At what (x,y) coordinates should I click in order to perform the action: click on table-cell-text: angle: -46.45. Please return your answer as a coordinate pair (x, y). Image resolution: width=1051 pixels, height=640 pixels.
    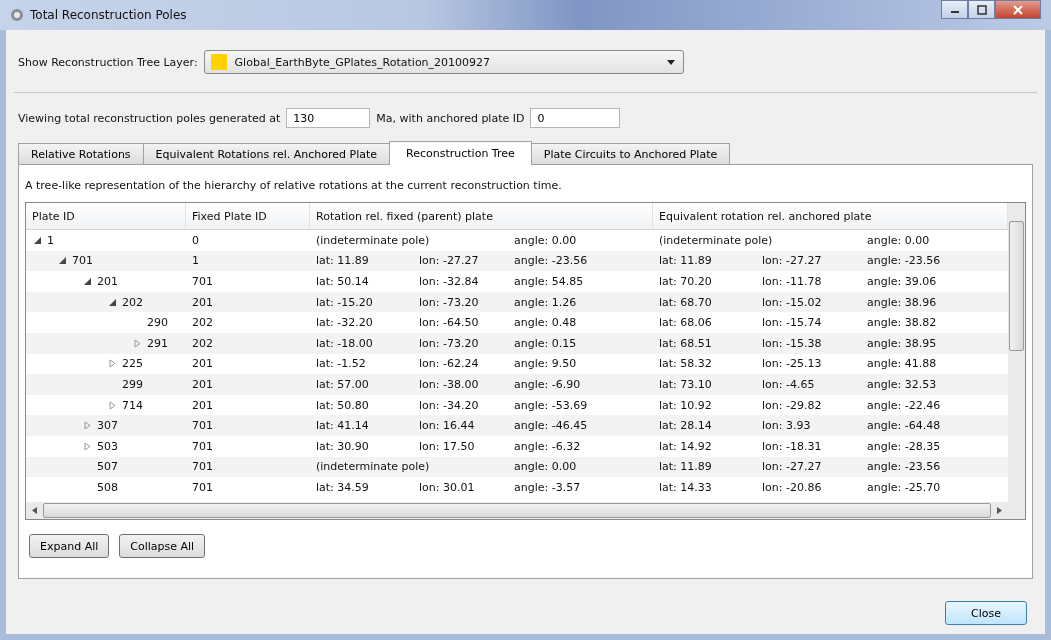
    Looking at the image, I should click on (551, 426).